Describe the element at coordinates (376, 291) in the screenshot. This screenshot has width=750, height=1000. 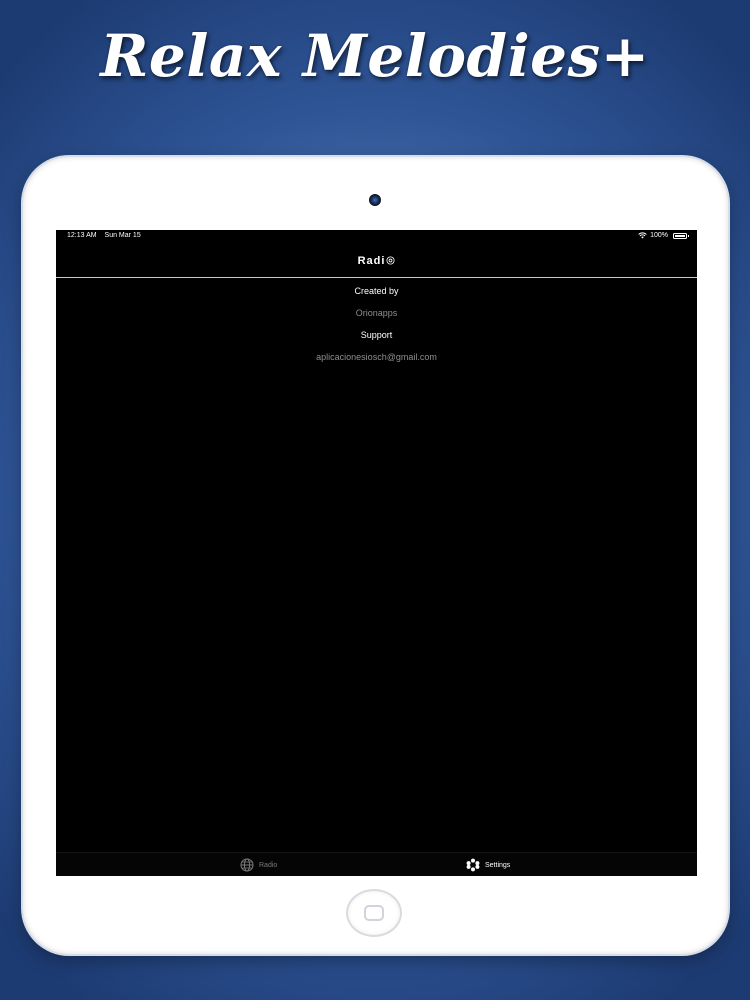
I see `created-by-label: Created by` at that location.